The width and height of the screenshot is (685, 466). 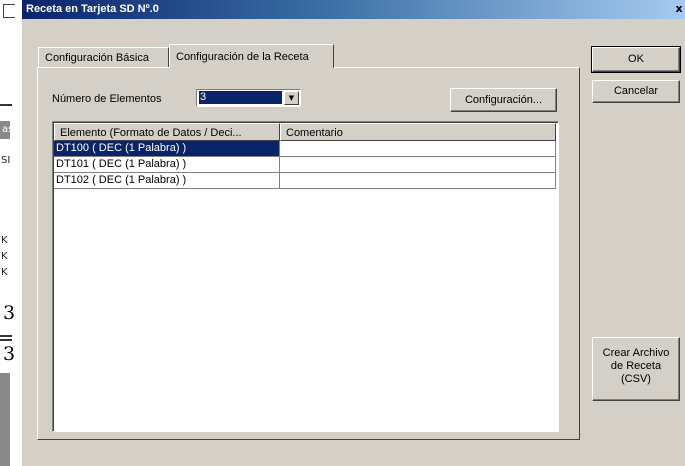 I want to click on column-header-comment: Comentario, so click(x=418, y=132).